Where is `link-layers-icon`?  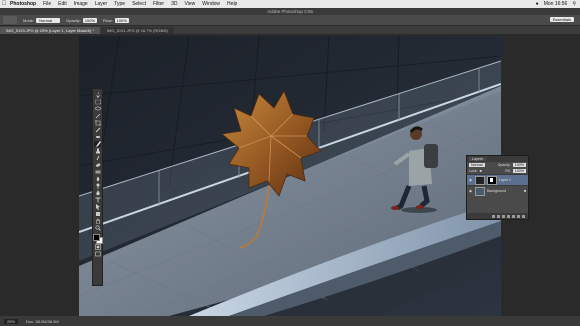 link-layers-icon is located at coordinates (493, 216).